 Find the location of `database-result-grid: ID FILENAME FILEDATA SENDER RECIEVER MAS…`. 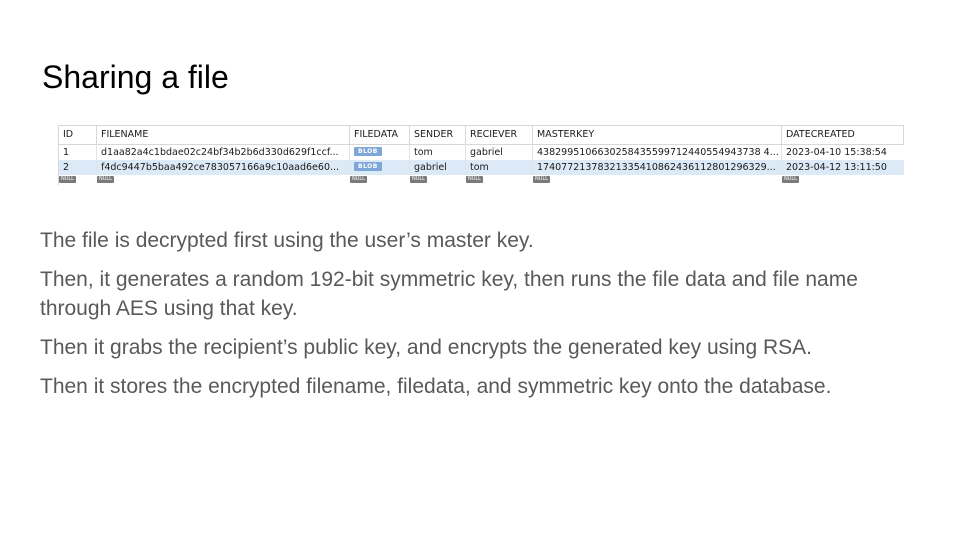

database-result-grid: ID FILENAME FILEDATA SENDER RECIEVER MAS… is located at coordinates (481, 155).